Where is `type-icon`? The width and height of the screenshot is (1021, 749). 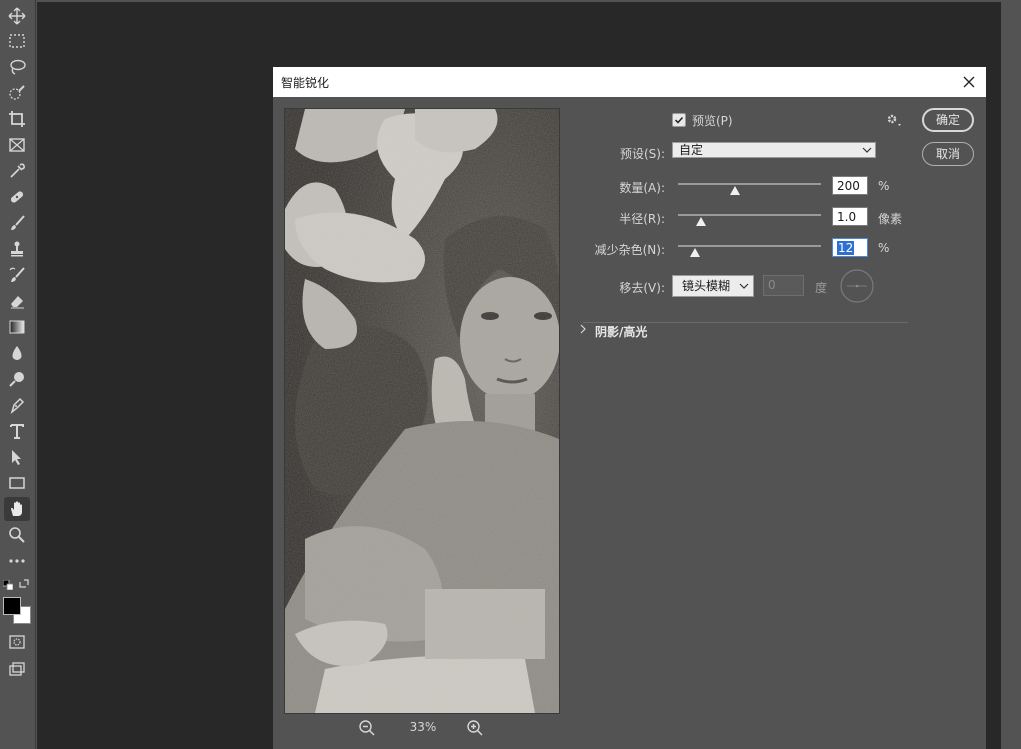
type-icon is located at coordinates (17, 431).